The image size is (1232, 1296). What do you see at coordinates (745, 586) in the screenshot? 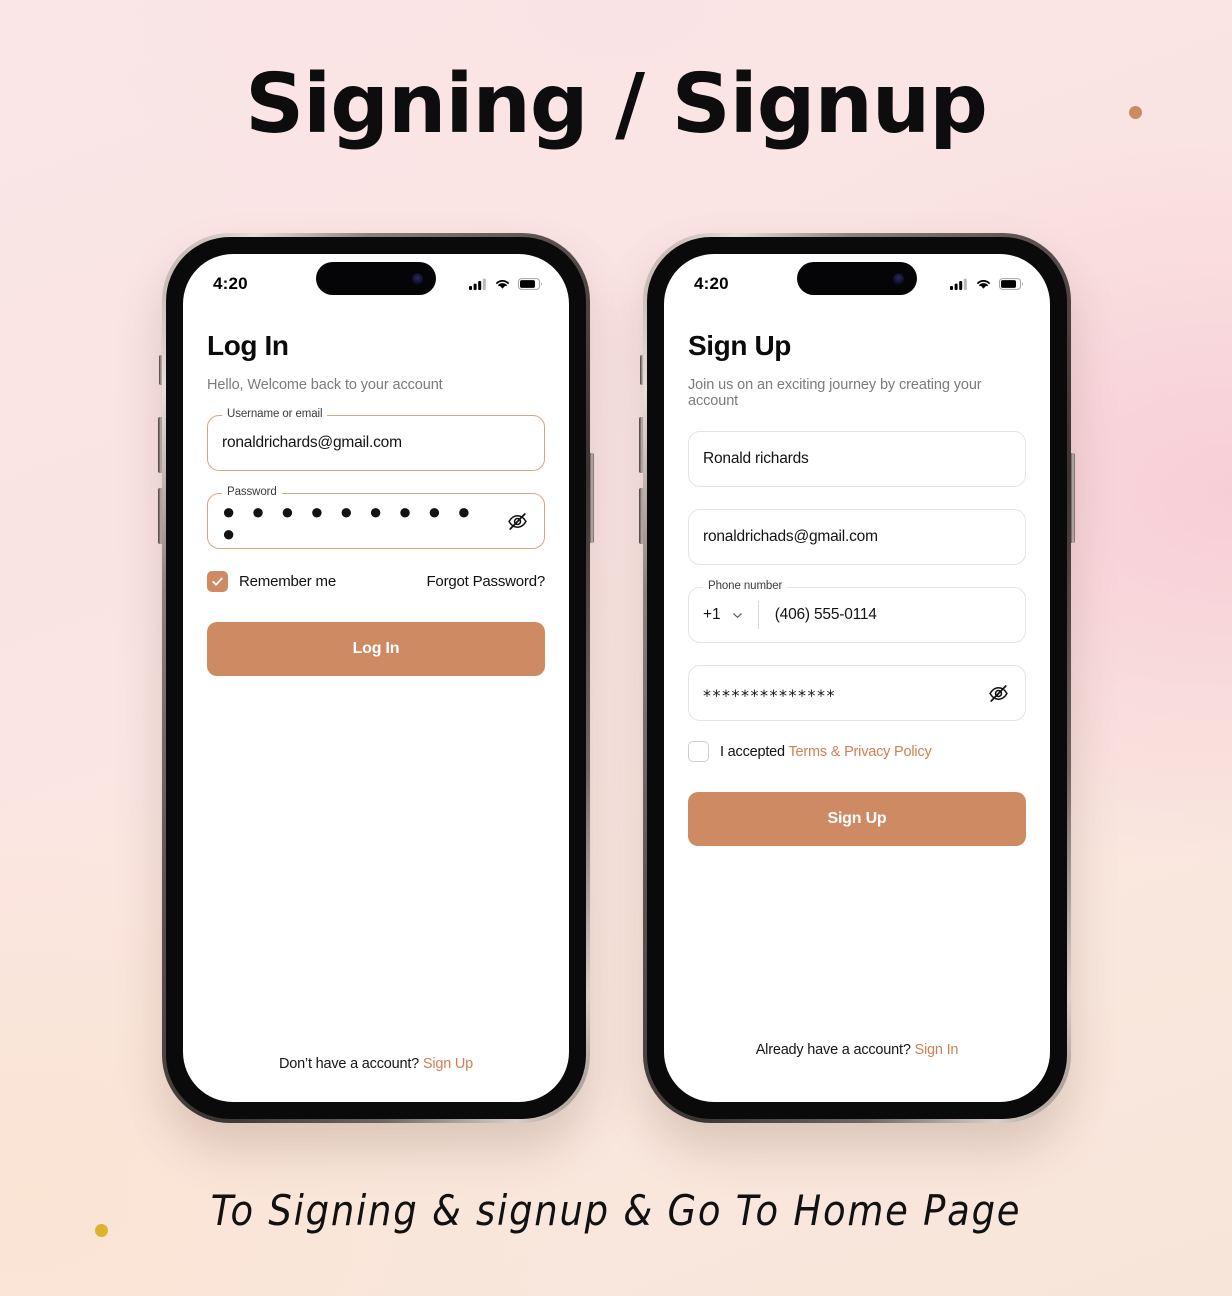
I see `phone-number-field-label: Phone number` at bounding box center [745, 586].